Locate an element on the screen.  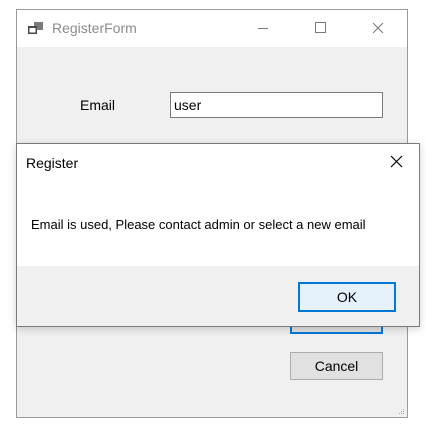
cancel-button: Cancel is located at coordinates (336, 366).